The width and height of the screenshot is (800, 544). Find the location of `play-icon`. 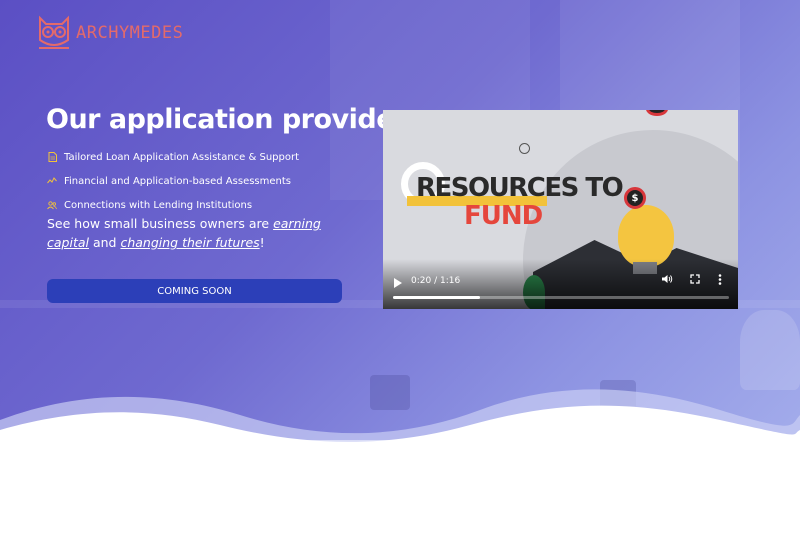

play-icon is located at coordinates (398, 283).